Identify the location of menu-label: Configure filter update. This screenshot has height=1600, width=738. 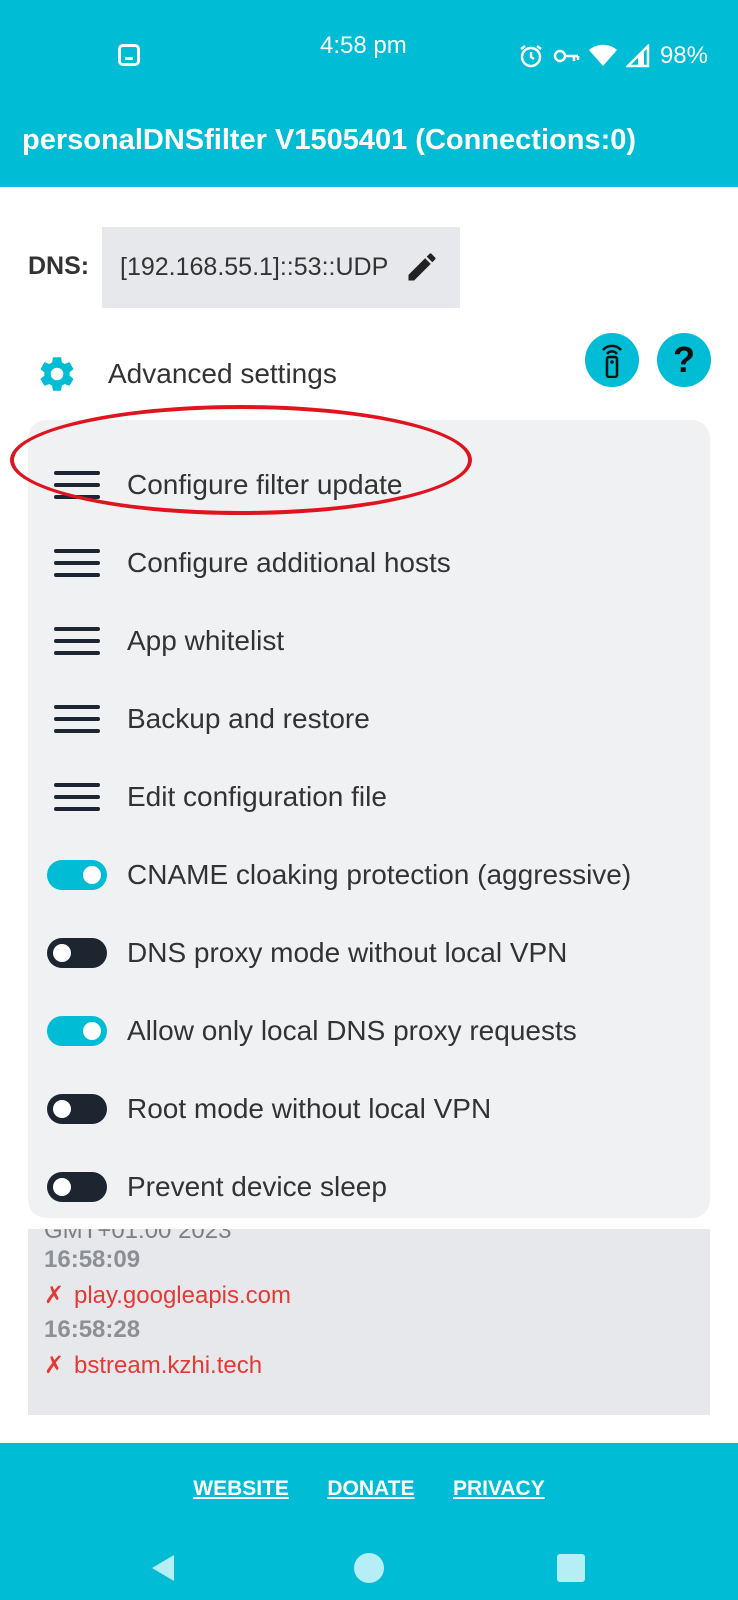
(265, 484).